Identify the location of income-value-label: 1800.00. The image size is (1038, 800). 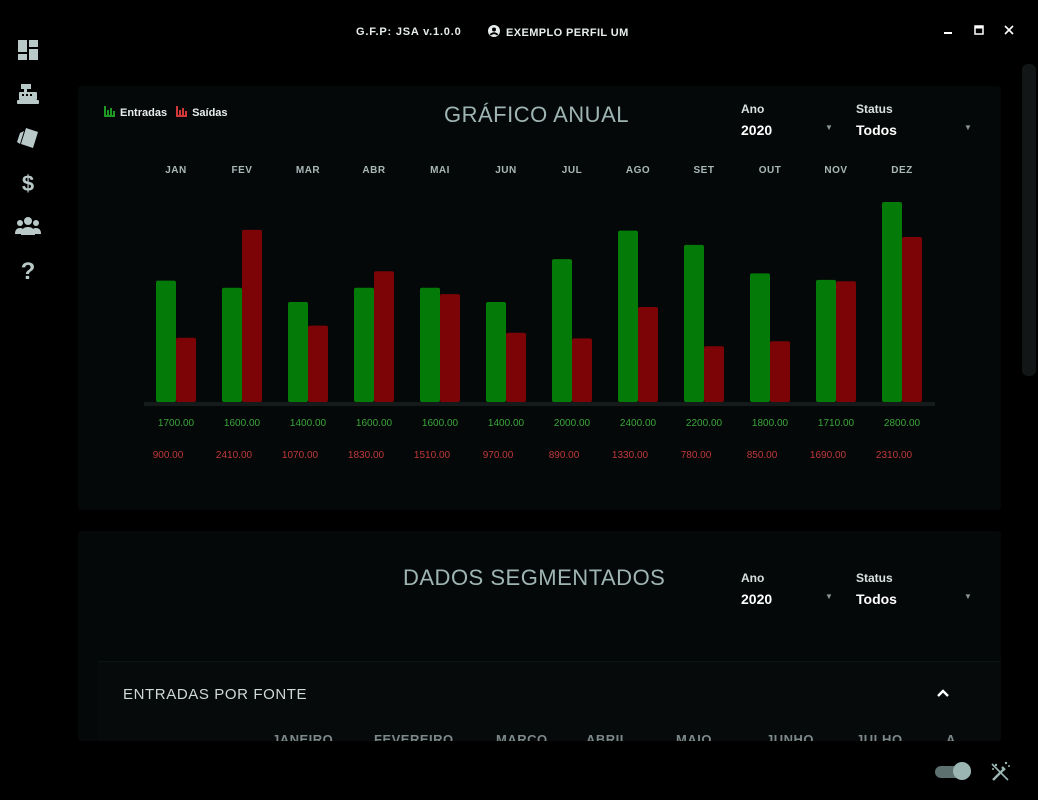
(770, 423).